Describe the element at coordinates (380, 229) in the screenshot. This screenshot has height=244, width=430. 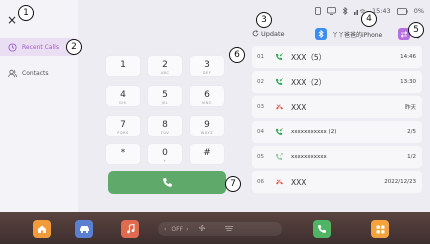
I see `apps-grid-icon` at that location.